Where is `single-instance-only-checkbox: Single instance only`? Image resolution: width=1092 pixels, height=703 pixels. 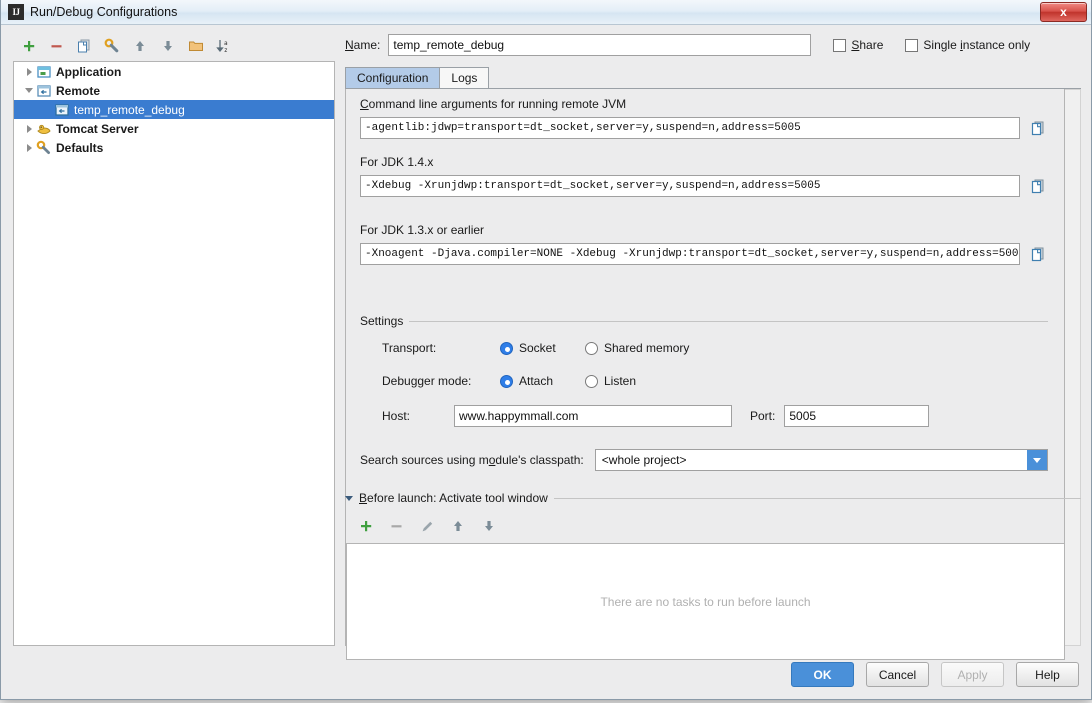 single-instance-only-checkbox: Single instance only is located at coordinates (967, 45).